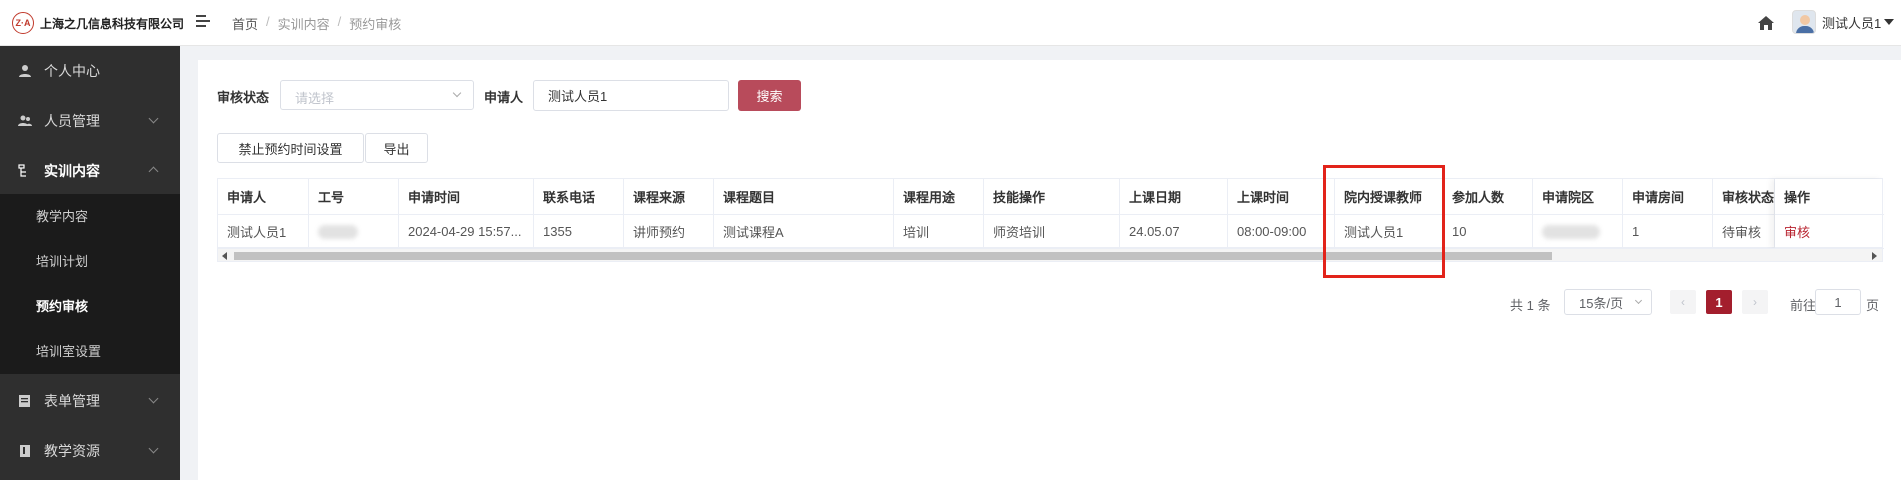 The image size is (1901, 480). I want to click on cell-date: 24.05.07, so click(1174, 232).